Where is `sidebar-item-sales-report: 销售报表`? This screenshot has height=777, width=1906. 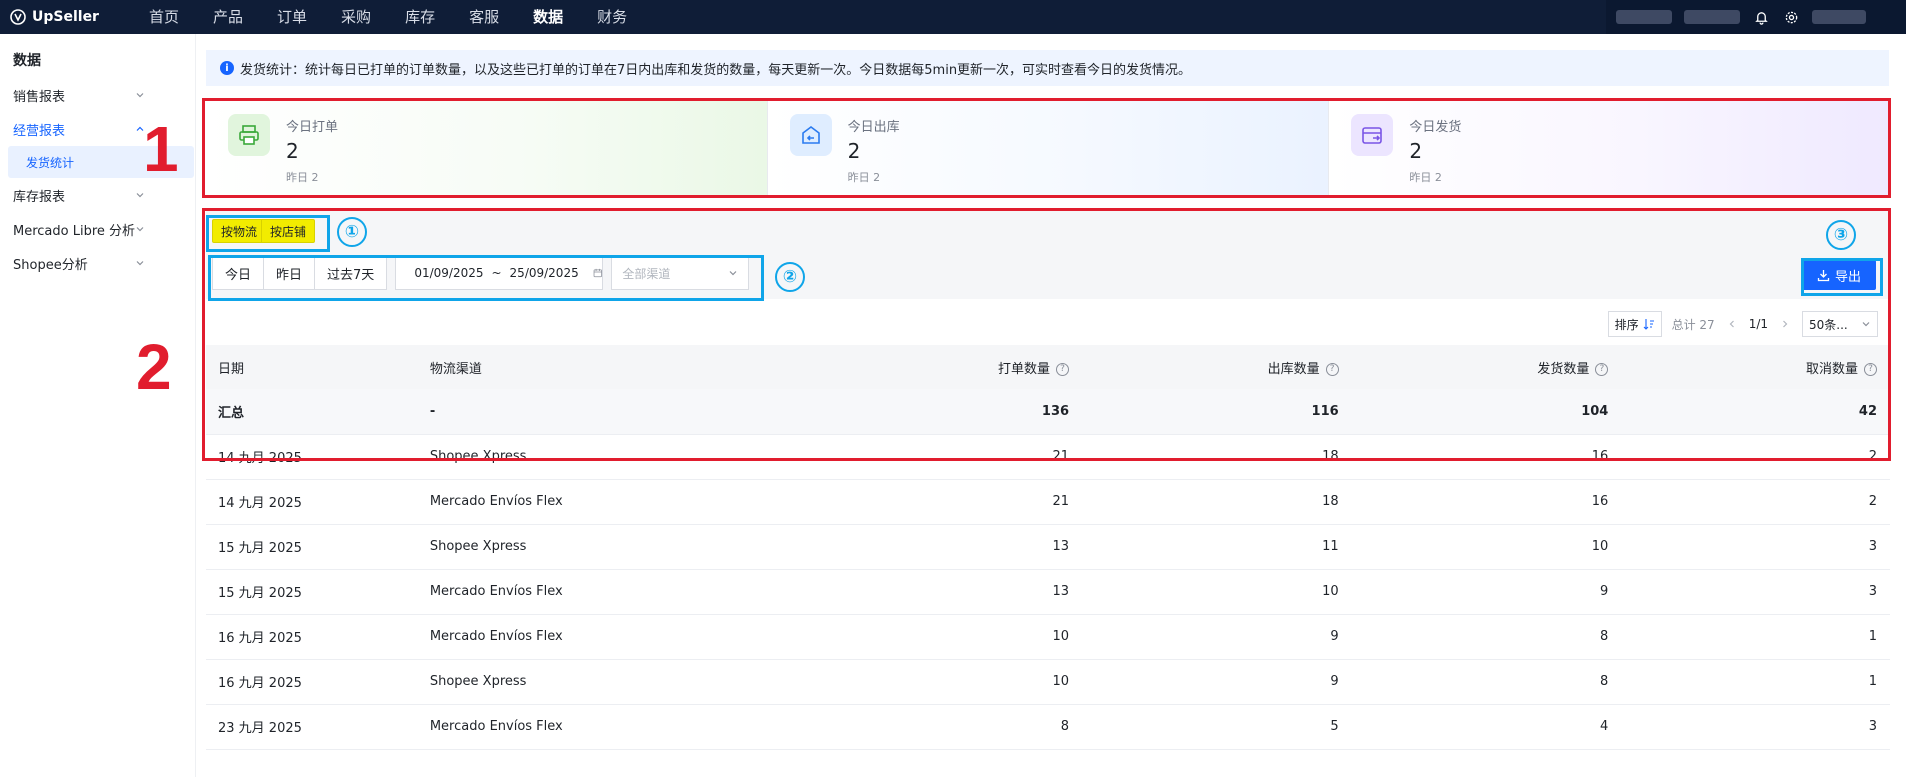 sidebar-item-sales-report: 销售报表 is located at coordinates (97, 95).